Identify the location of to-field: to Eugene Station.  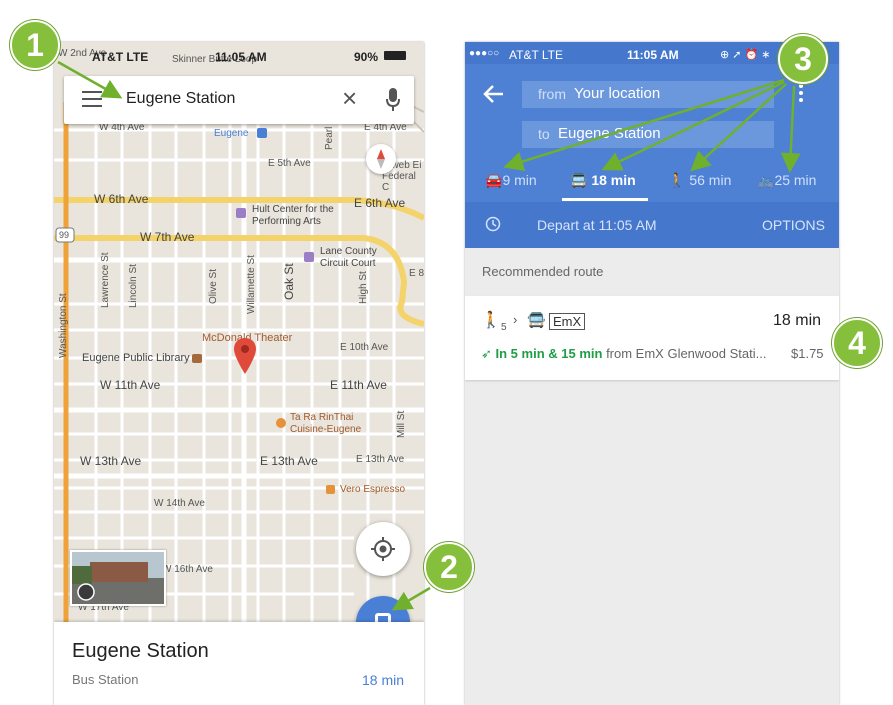
(648, 134).